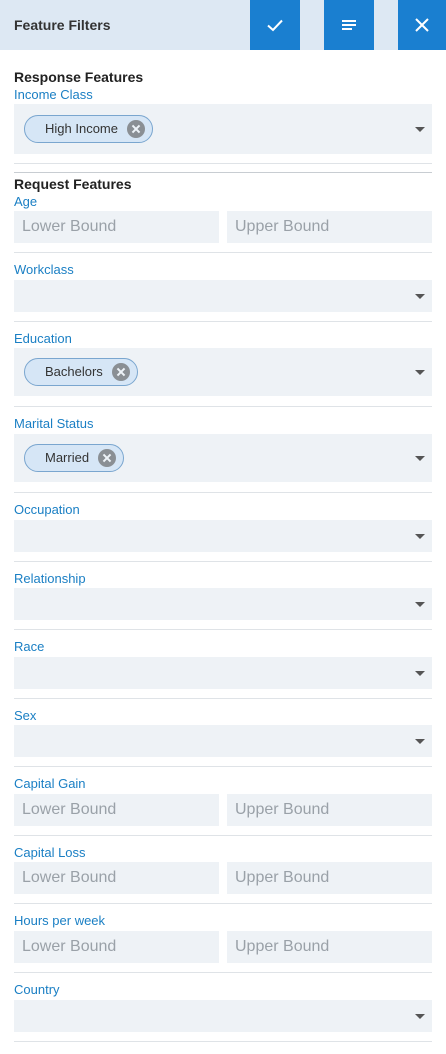  What do you see at coordinates (60, 920) in the screenshot?
I see `hours-per-week-label: Hours per week` at bounding box center [60, 920].